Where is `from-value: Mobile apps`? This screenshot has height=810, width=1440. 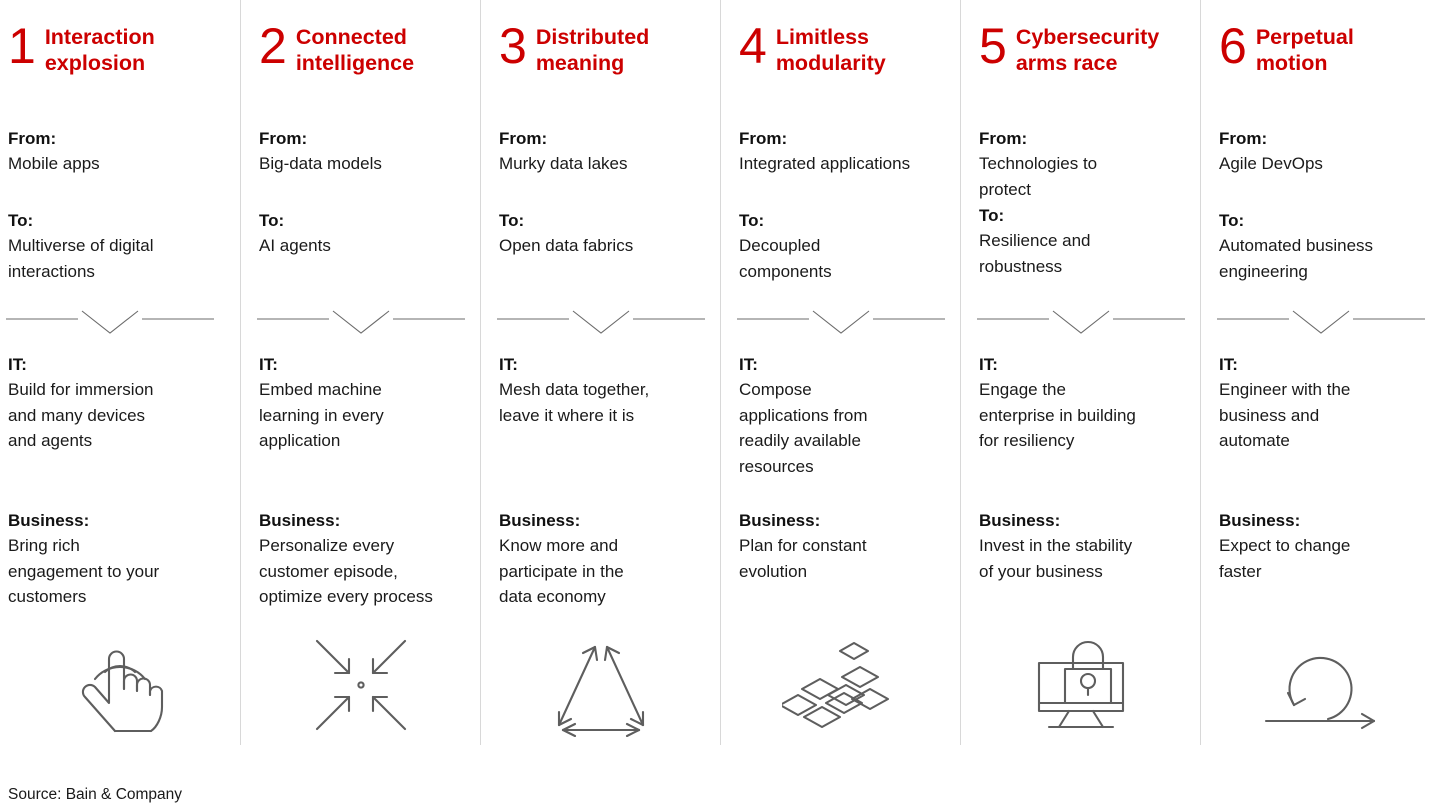
from-value: Mobile apps is located at coordinates (54, 163).